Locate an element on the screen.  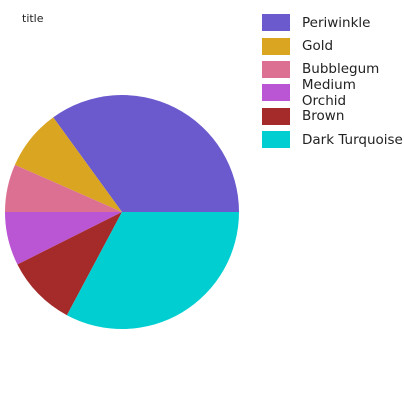
legend-label: Brown is located at coordinates (323, 116).